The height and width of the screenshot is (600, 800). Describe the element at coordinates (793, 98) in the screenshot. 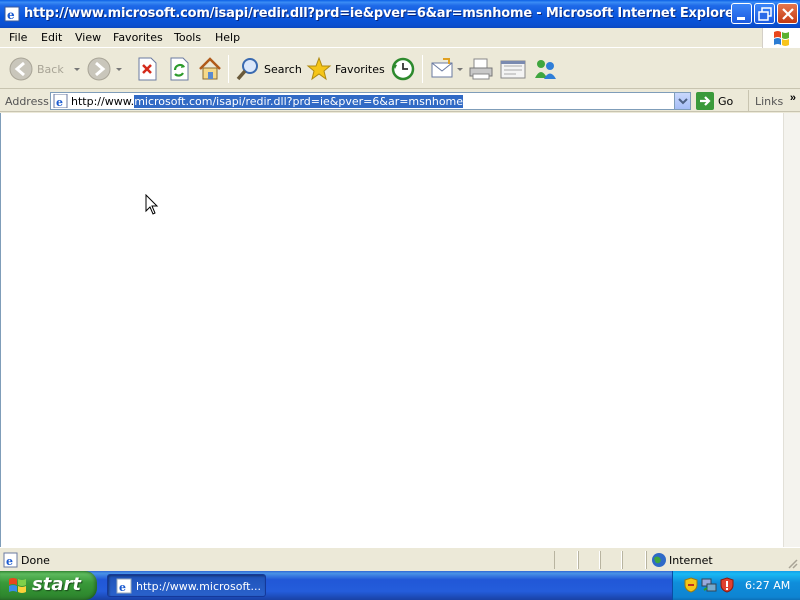

I see `links-chevron-icon: »` at that location.